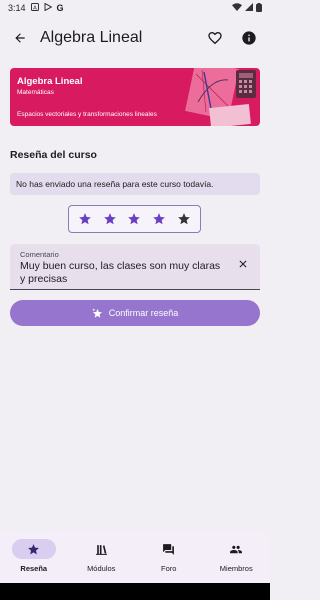  What do you see at coordinates (35, 92) in the screenshot?
I see `course-subject: Matemáticas` at bounding box center [35, 92].